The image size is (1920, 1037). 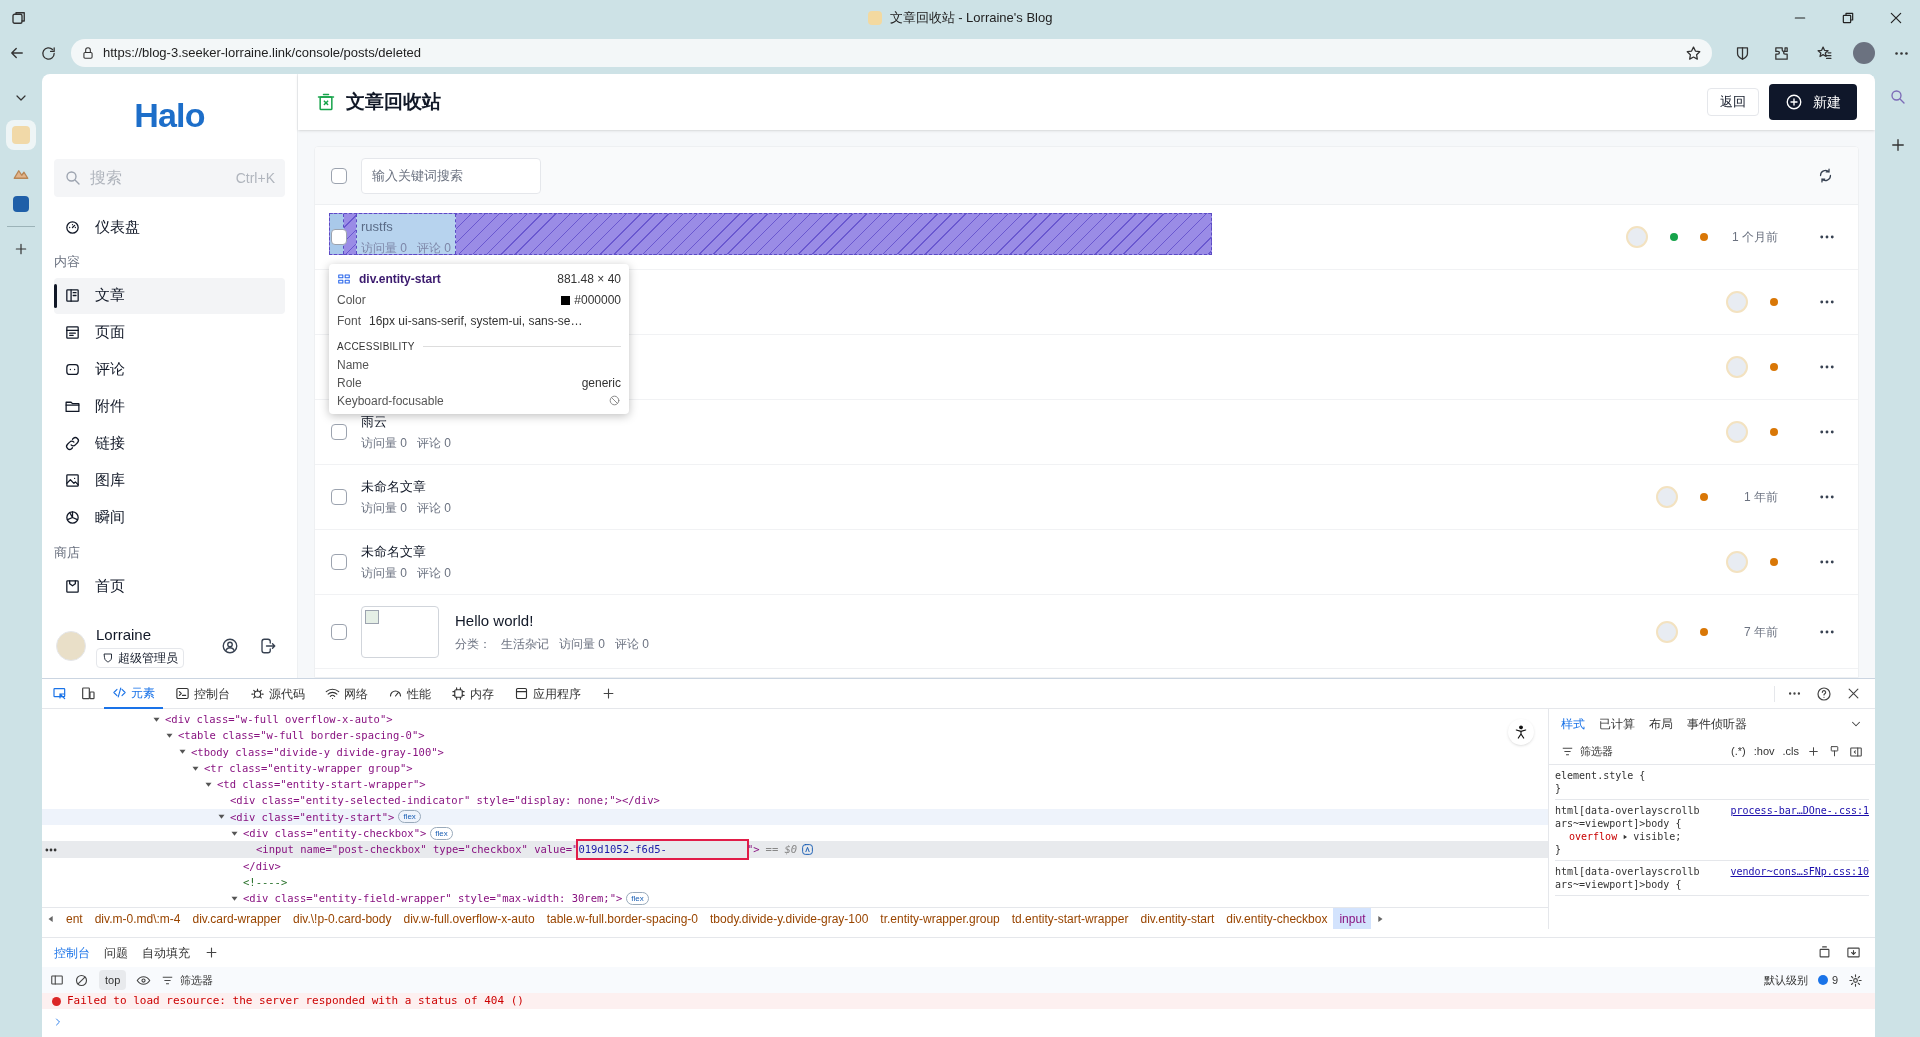 What do you see at coordinates (301, 735) in the screenshot?
I see `code-line: <table class="w-full border-spacing-0">` at bounding box center [301, 735].